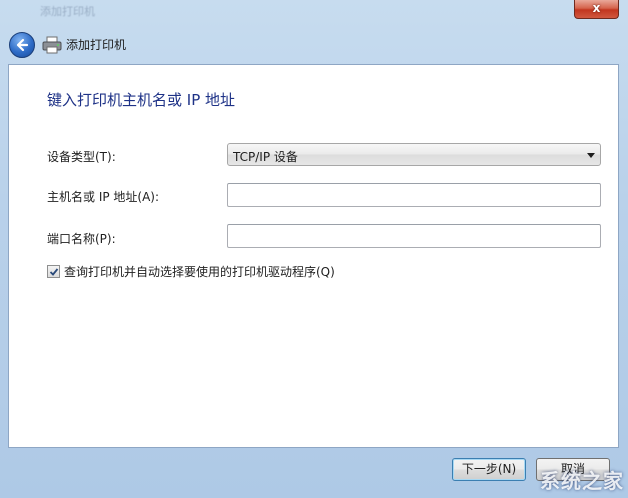 The height and width of the screenshot is (498, 628). Describe the element at coordinates (314, 12) in the screenshot. I see `title-bar: 添加打印机 x` at that location.